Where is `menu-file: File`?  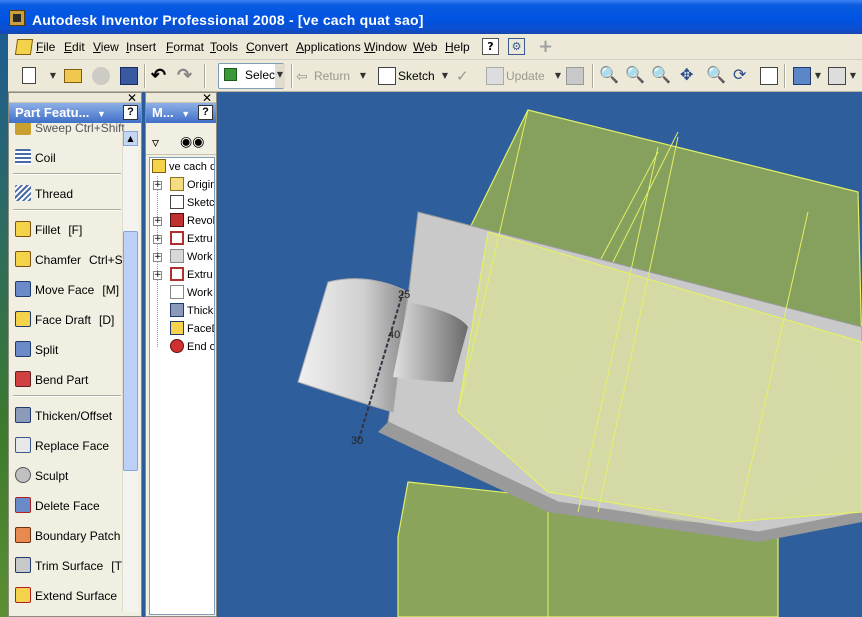
menu-file: File is located at coordinates (45, 47).